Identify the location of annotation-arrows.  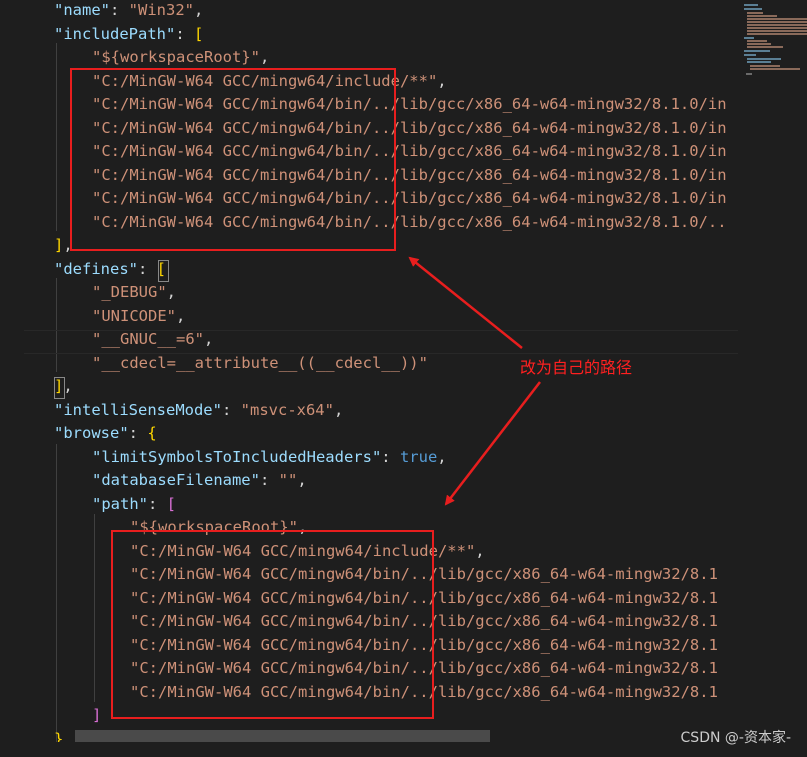
(474, 381).